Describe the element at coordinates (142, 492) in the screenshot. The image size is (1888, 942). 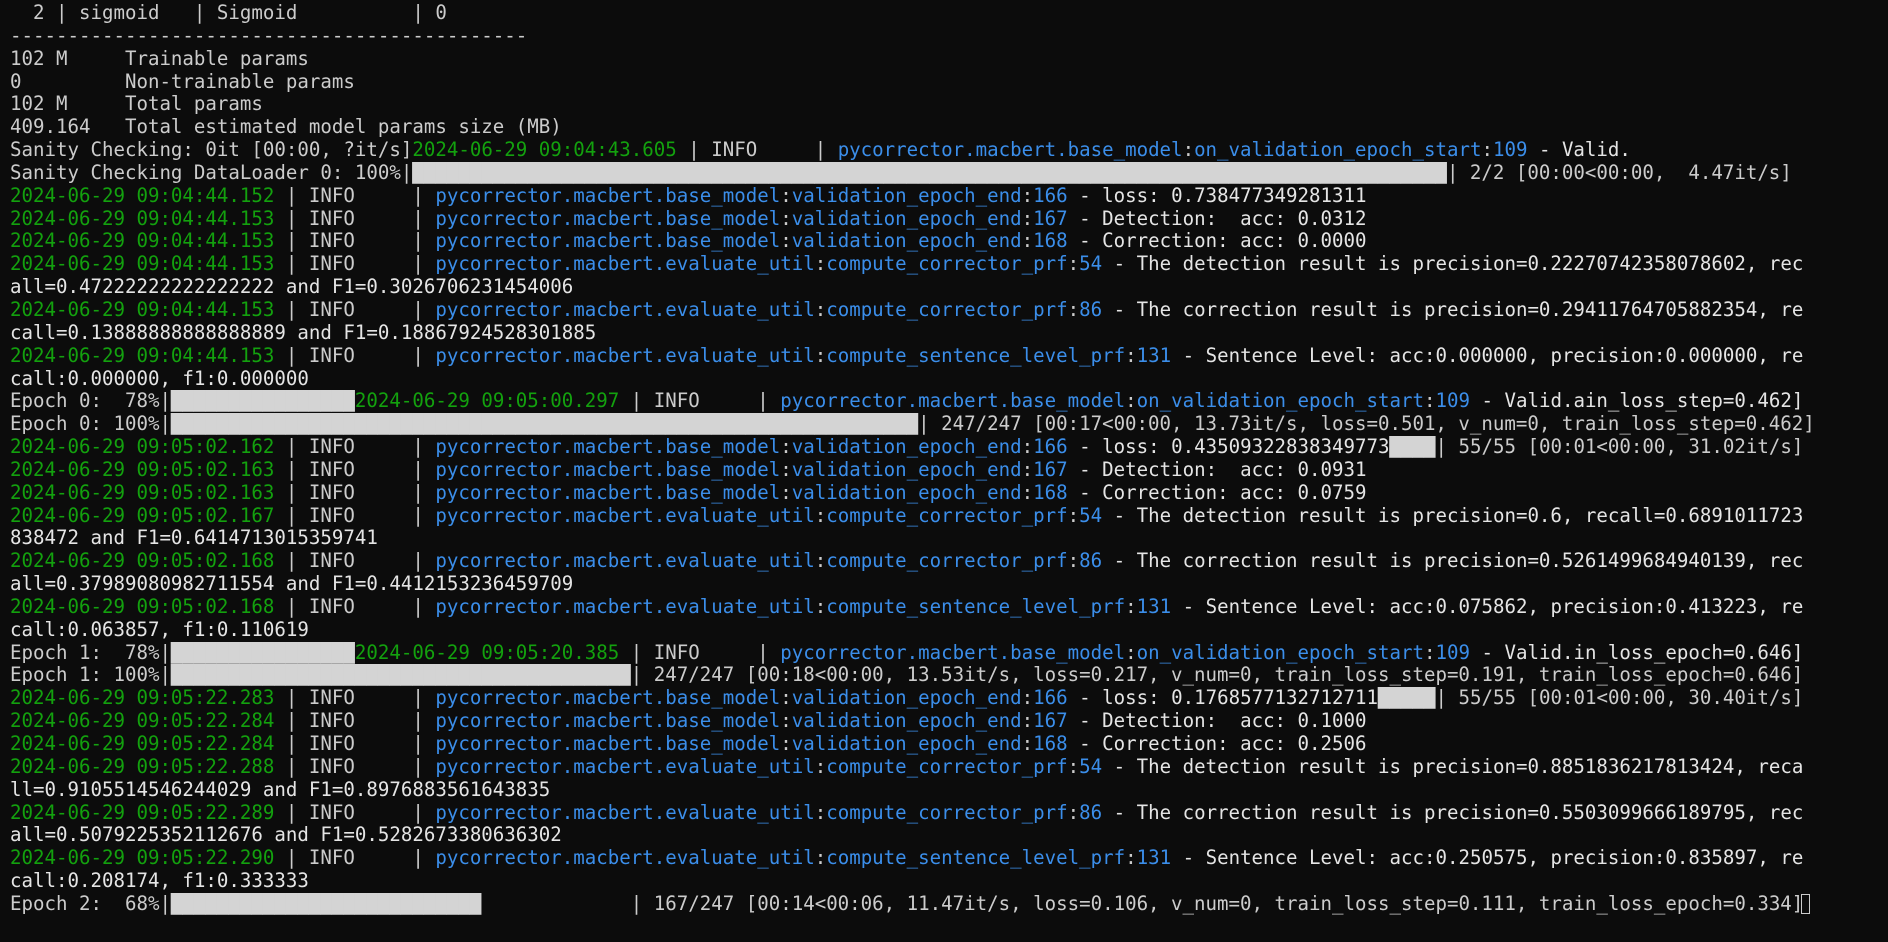
I see `log-timestamp: 2024-06-29 09:05:02.163` at that location.